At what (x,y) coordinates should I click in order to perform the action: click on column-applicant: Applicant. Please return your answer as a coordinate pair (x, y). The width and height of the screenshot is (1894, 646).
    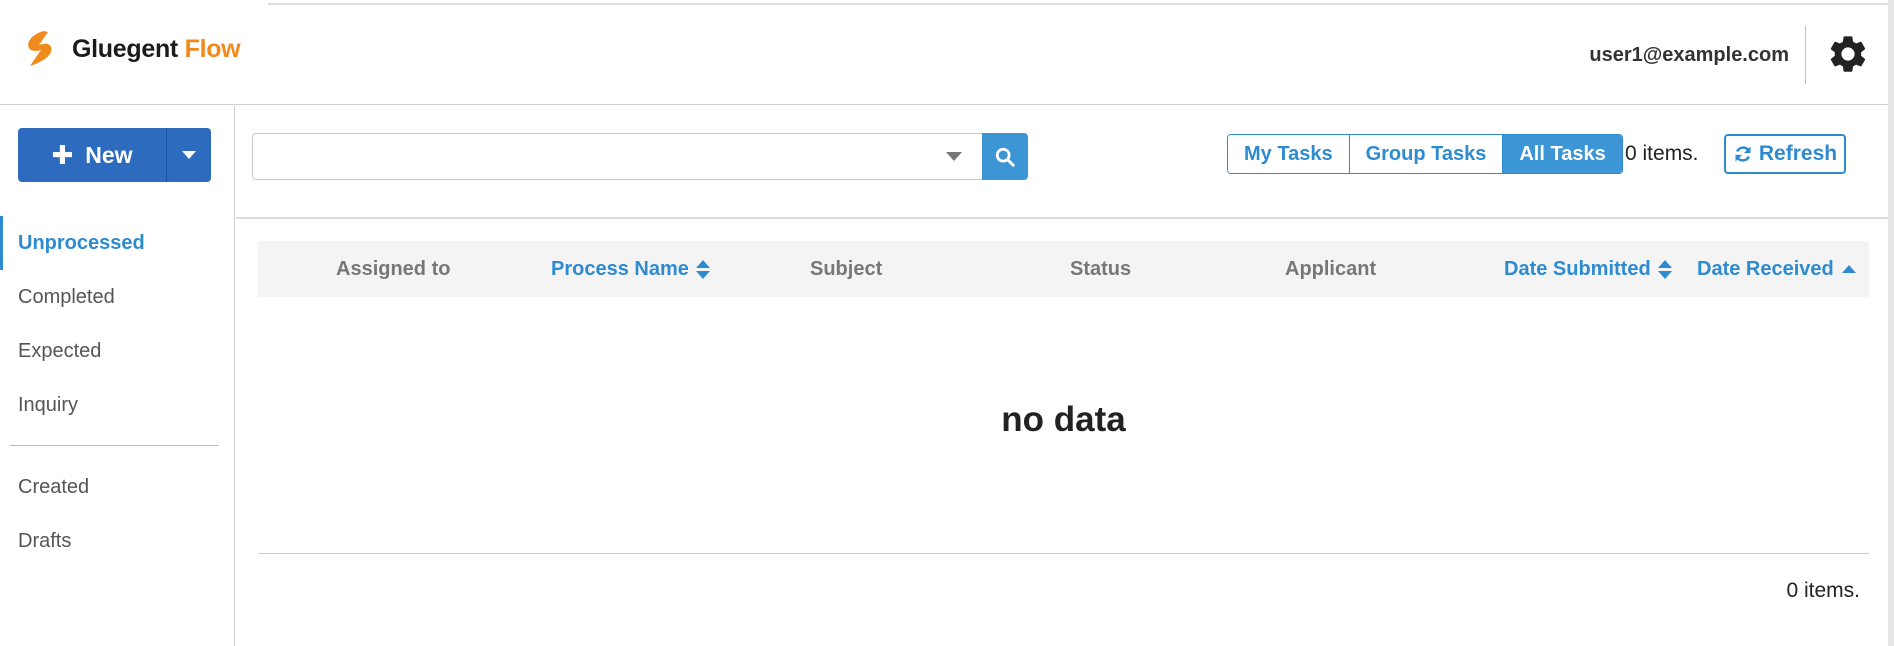
    Looking at the image, I should click on (1330, 269).